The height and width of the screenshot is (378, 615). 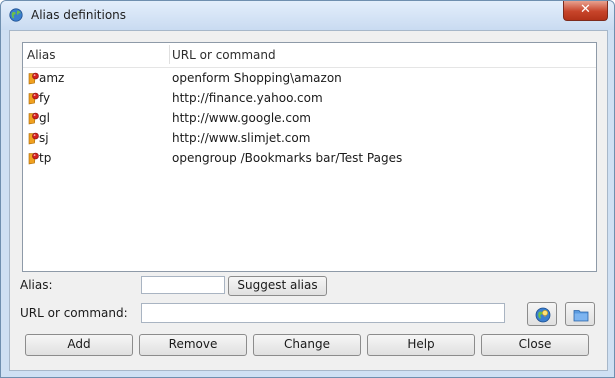 I want to click on row-url: openform Shopping\amazon, so click(x=257, y=78).